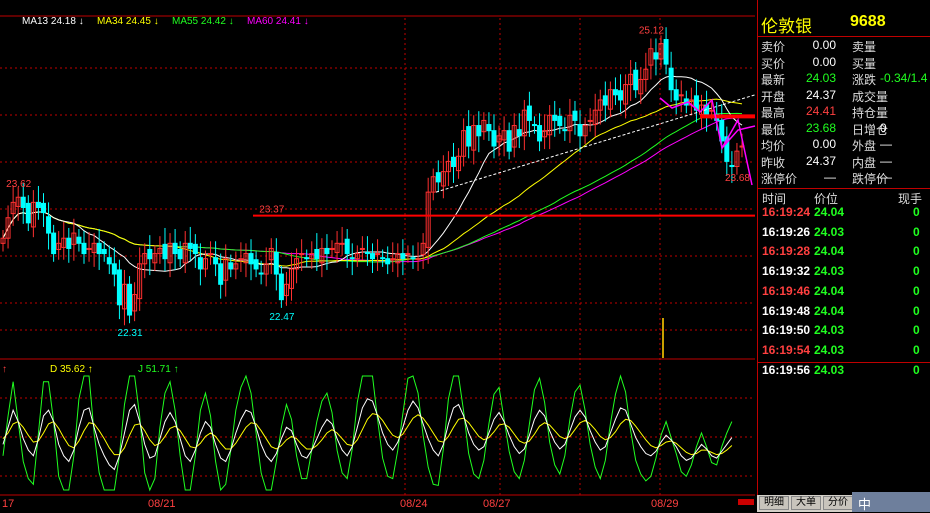 The height and width of the screenshot is (513, 930). I want to click on tick-time: 16:19:24, so click(786, 212).